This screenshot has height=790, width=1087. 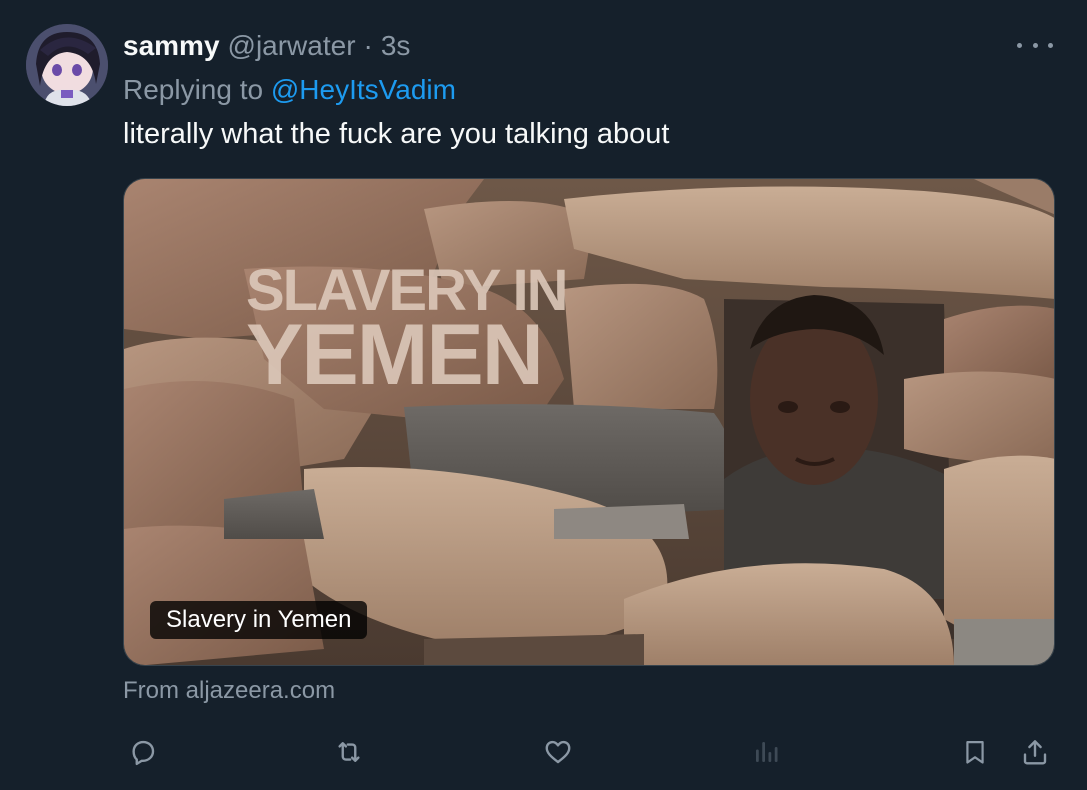 I want to click on more-icon, so click(x=1035, y=45).